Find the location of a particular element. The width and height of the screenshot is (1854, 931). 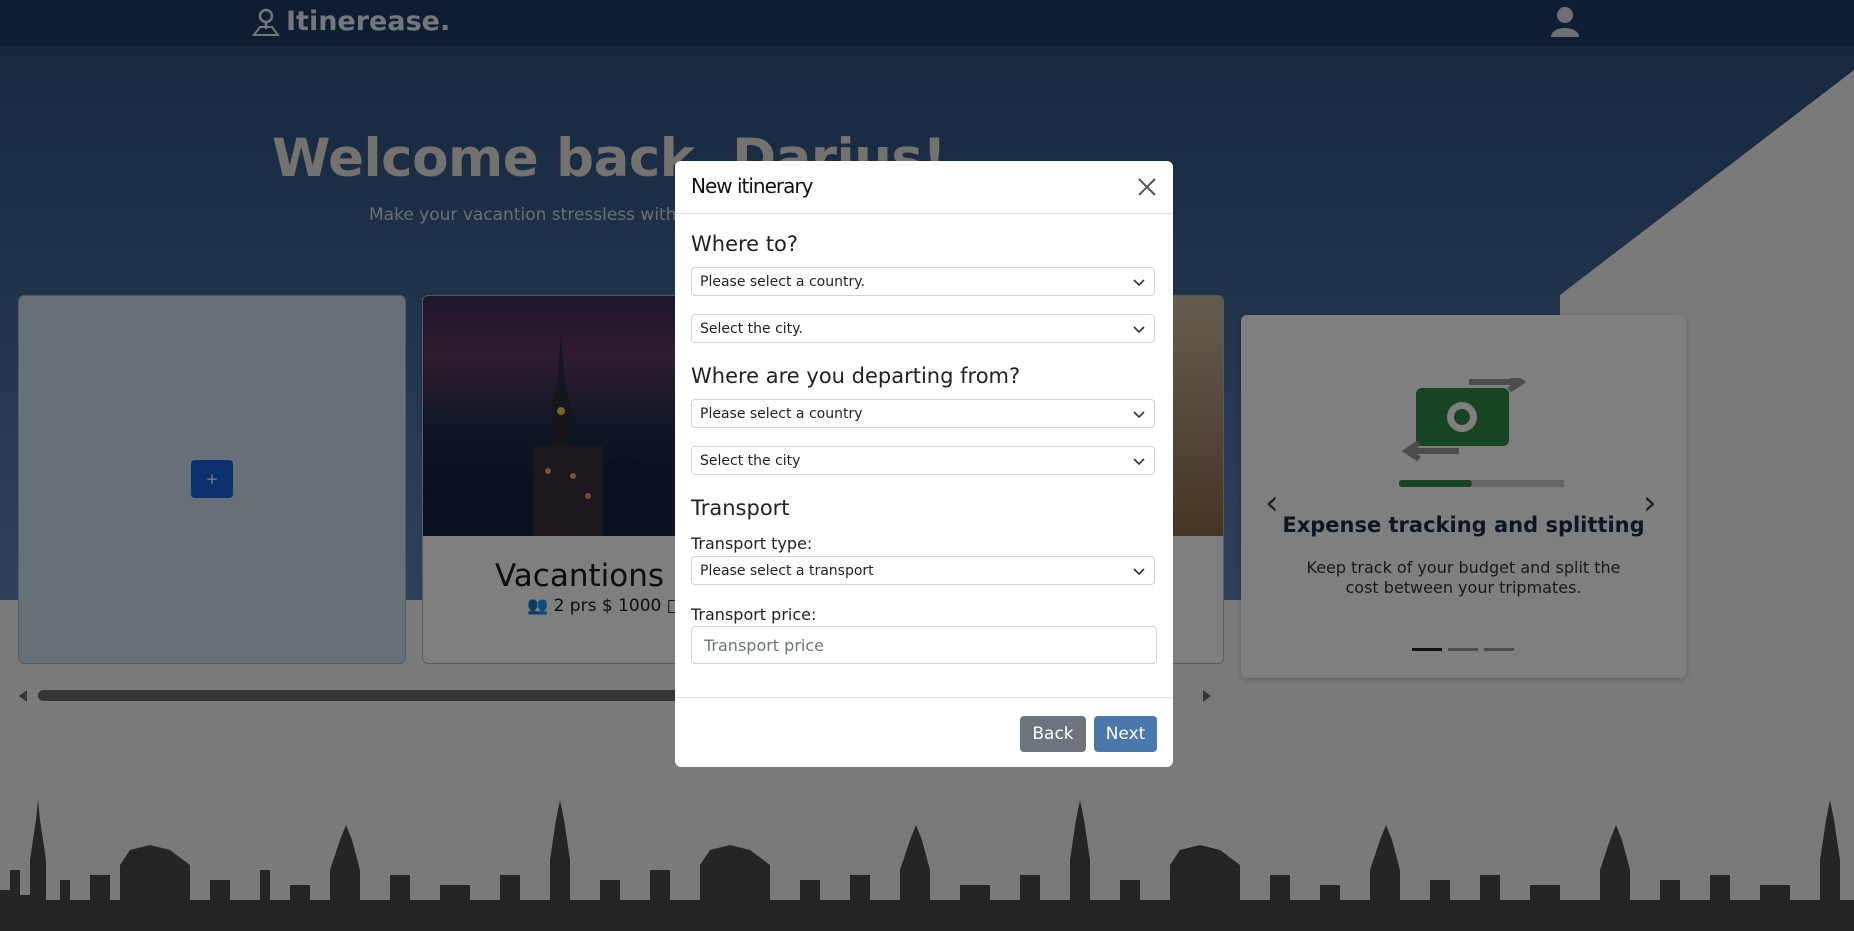

modal-footer: Back Next is located at coordinates (924, 732).